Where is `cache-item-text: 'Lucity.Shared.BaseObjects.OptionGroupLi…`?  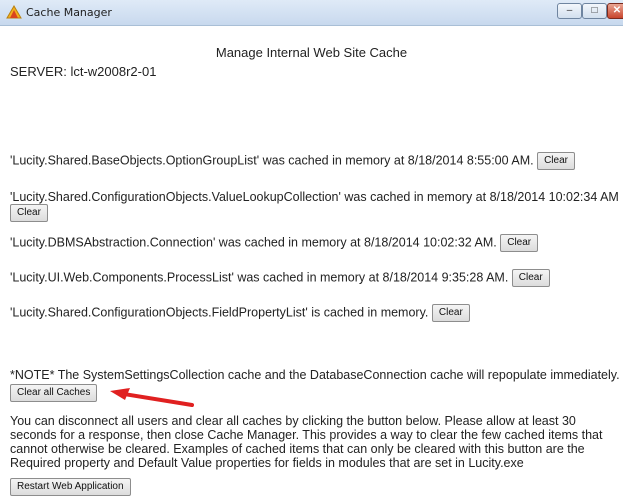 cache-item-text: 'Lucity.Shared.BaseObjects.OptionGroupLi… is located at coordinates (272, 160).